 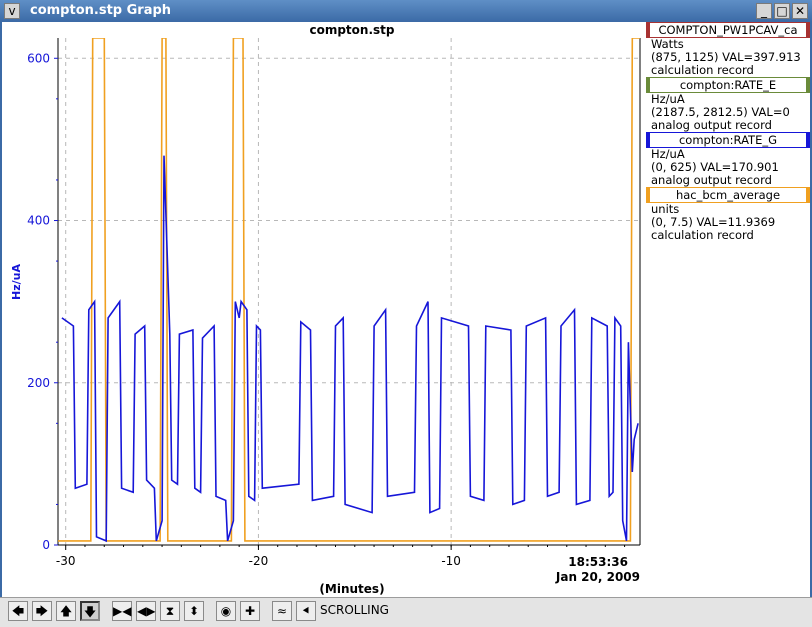 What do you see at coordinates (38, 58) in the screenshot?
I see `y-tick-label: 600` at bounding box center [38, 58].